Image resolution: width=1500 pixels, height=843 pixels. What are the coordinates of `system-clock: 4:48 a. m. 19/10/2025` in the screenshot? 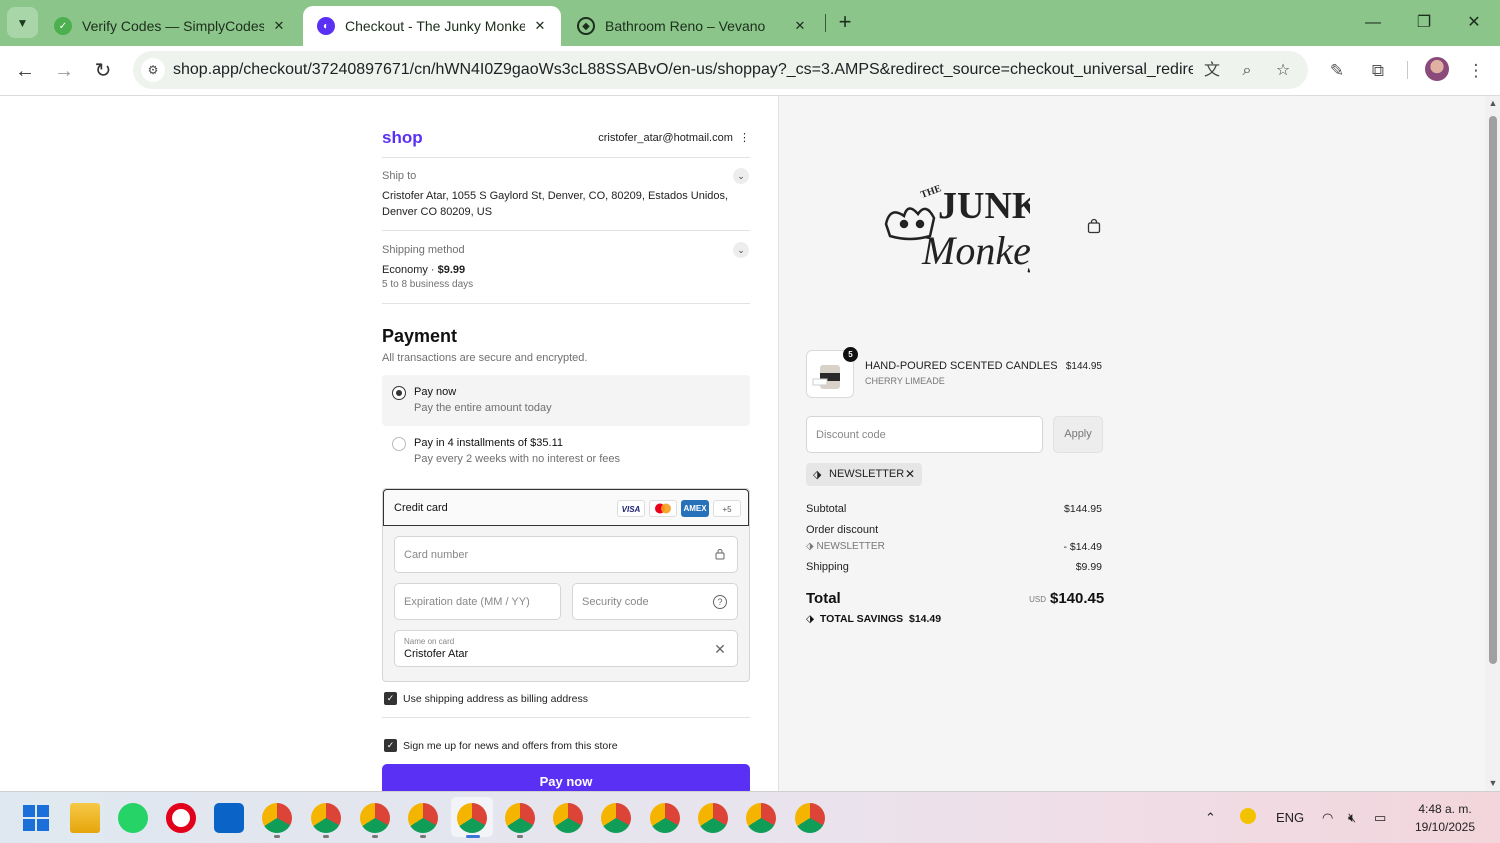 It's located at (1445, 818).